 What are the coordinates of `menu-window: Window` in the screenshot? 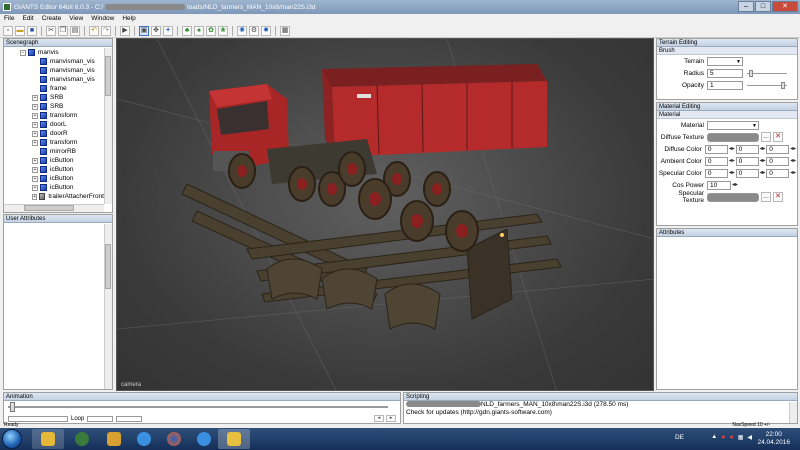 It's located at (102, 19).